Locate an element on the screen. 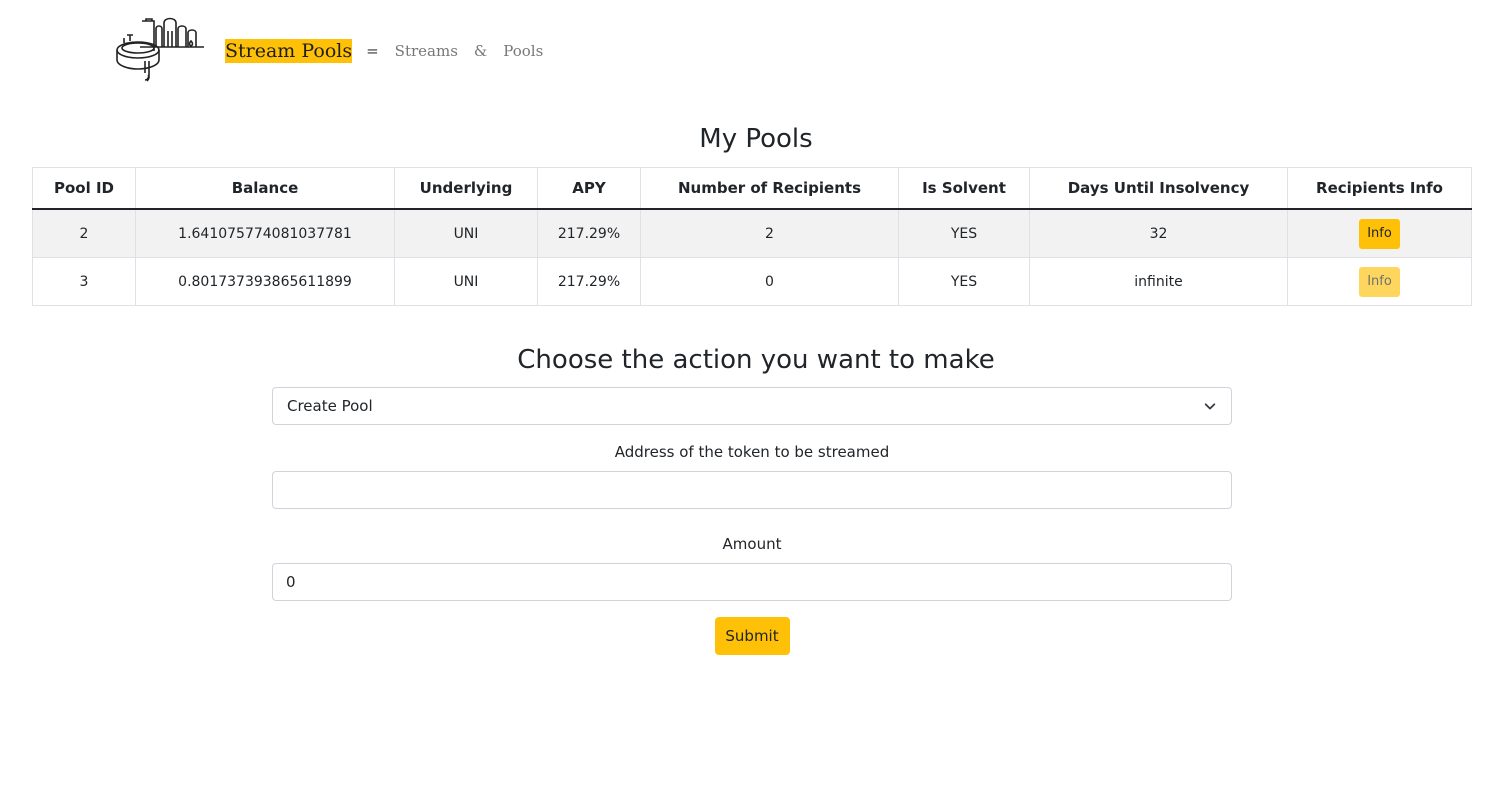 The height and width of the screenshot is (808, 1512). column-header-pool-id: Pool ID is located at coordinates (84, 188).